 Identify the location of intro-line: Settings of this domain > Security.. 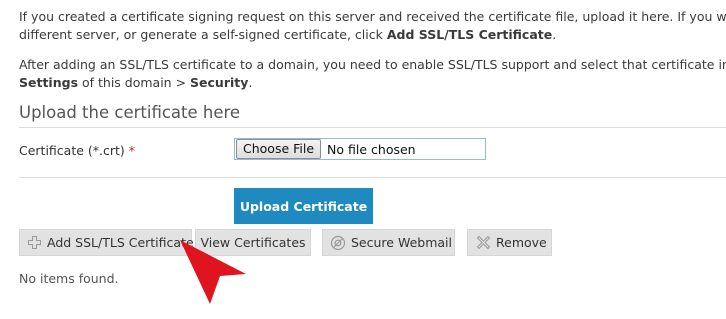
(372, 83).